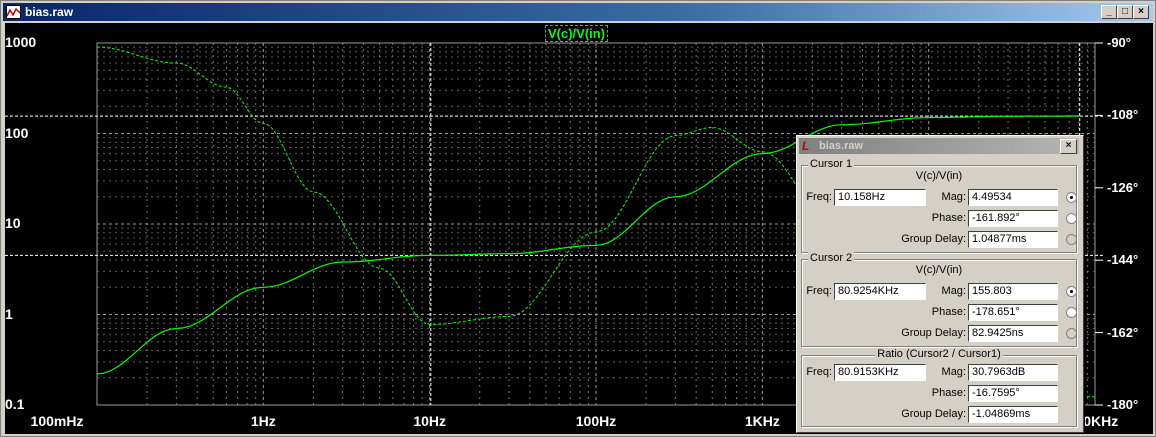 Image resolution: width=1156 pixels, height=437 pixels. I want to click on x-tick-label: 1Hz, so click(263, 421).